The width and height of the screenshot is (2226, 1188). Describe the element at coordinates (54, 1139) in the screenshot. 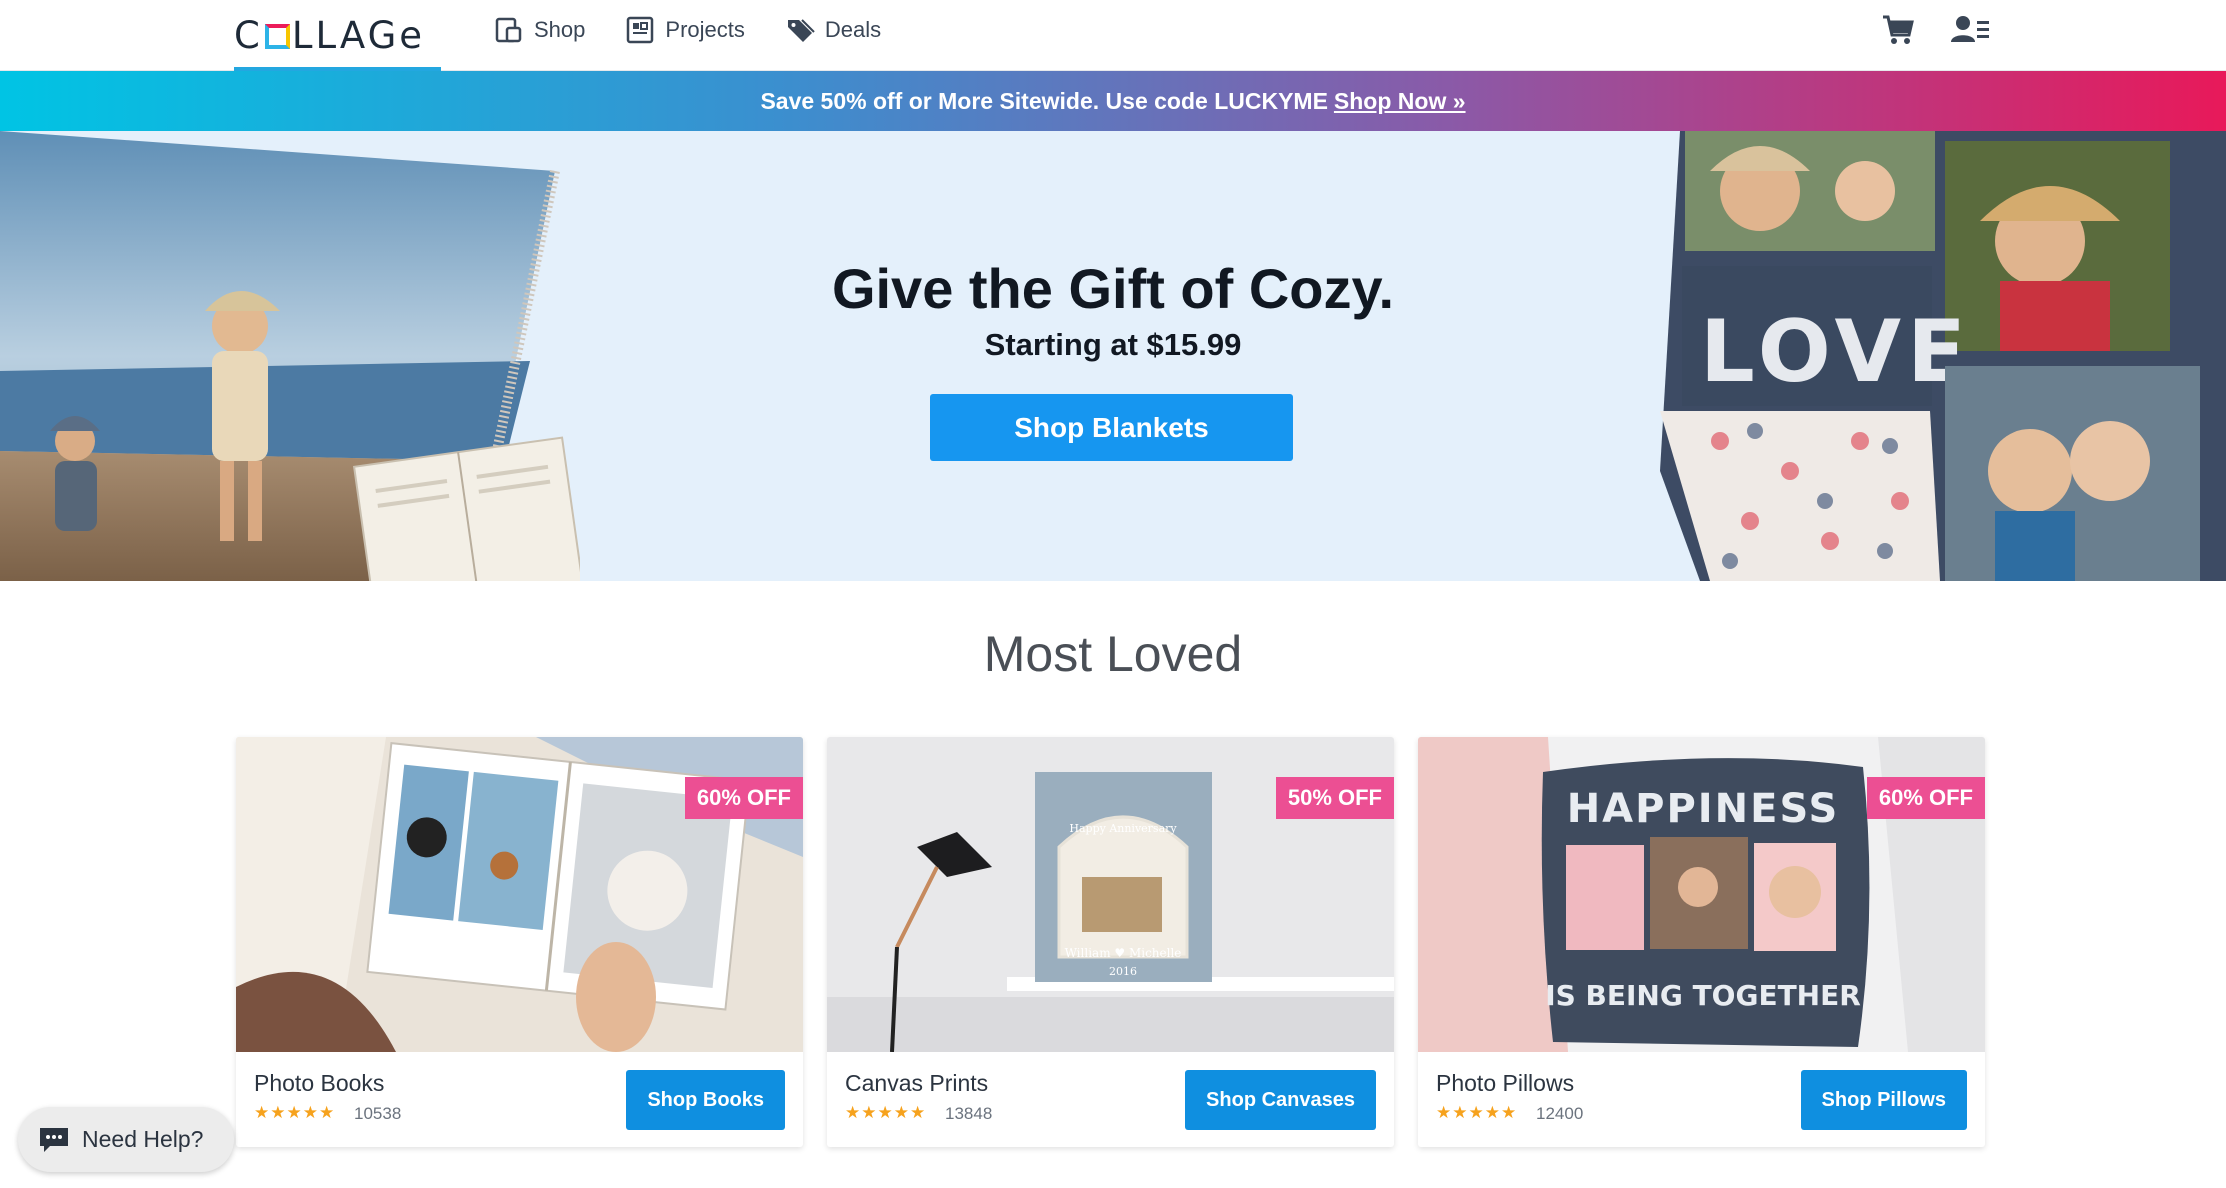

I see `chat-icon` at that location.